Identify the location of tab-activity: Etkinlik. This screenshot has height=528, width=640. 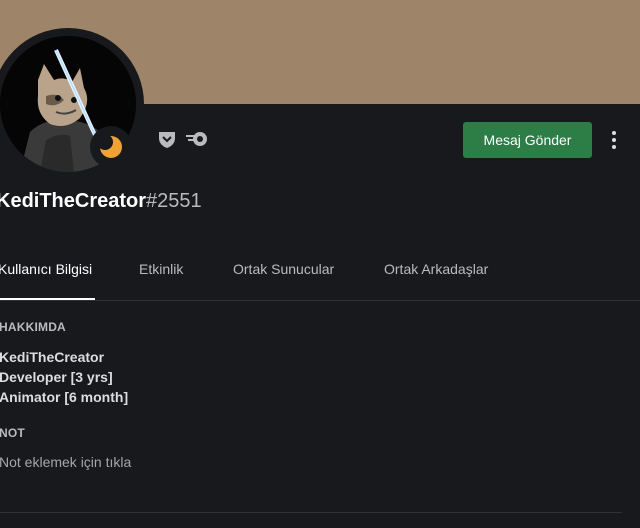
(161, 279).